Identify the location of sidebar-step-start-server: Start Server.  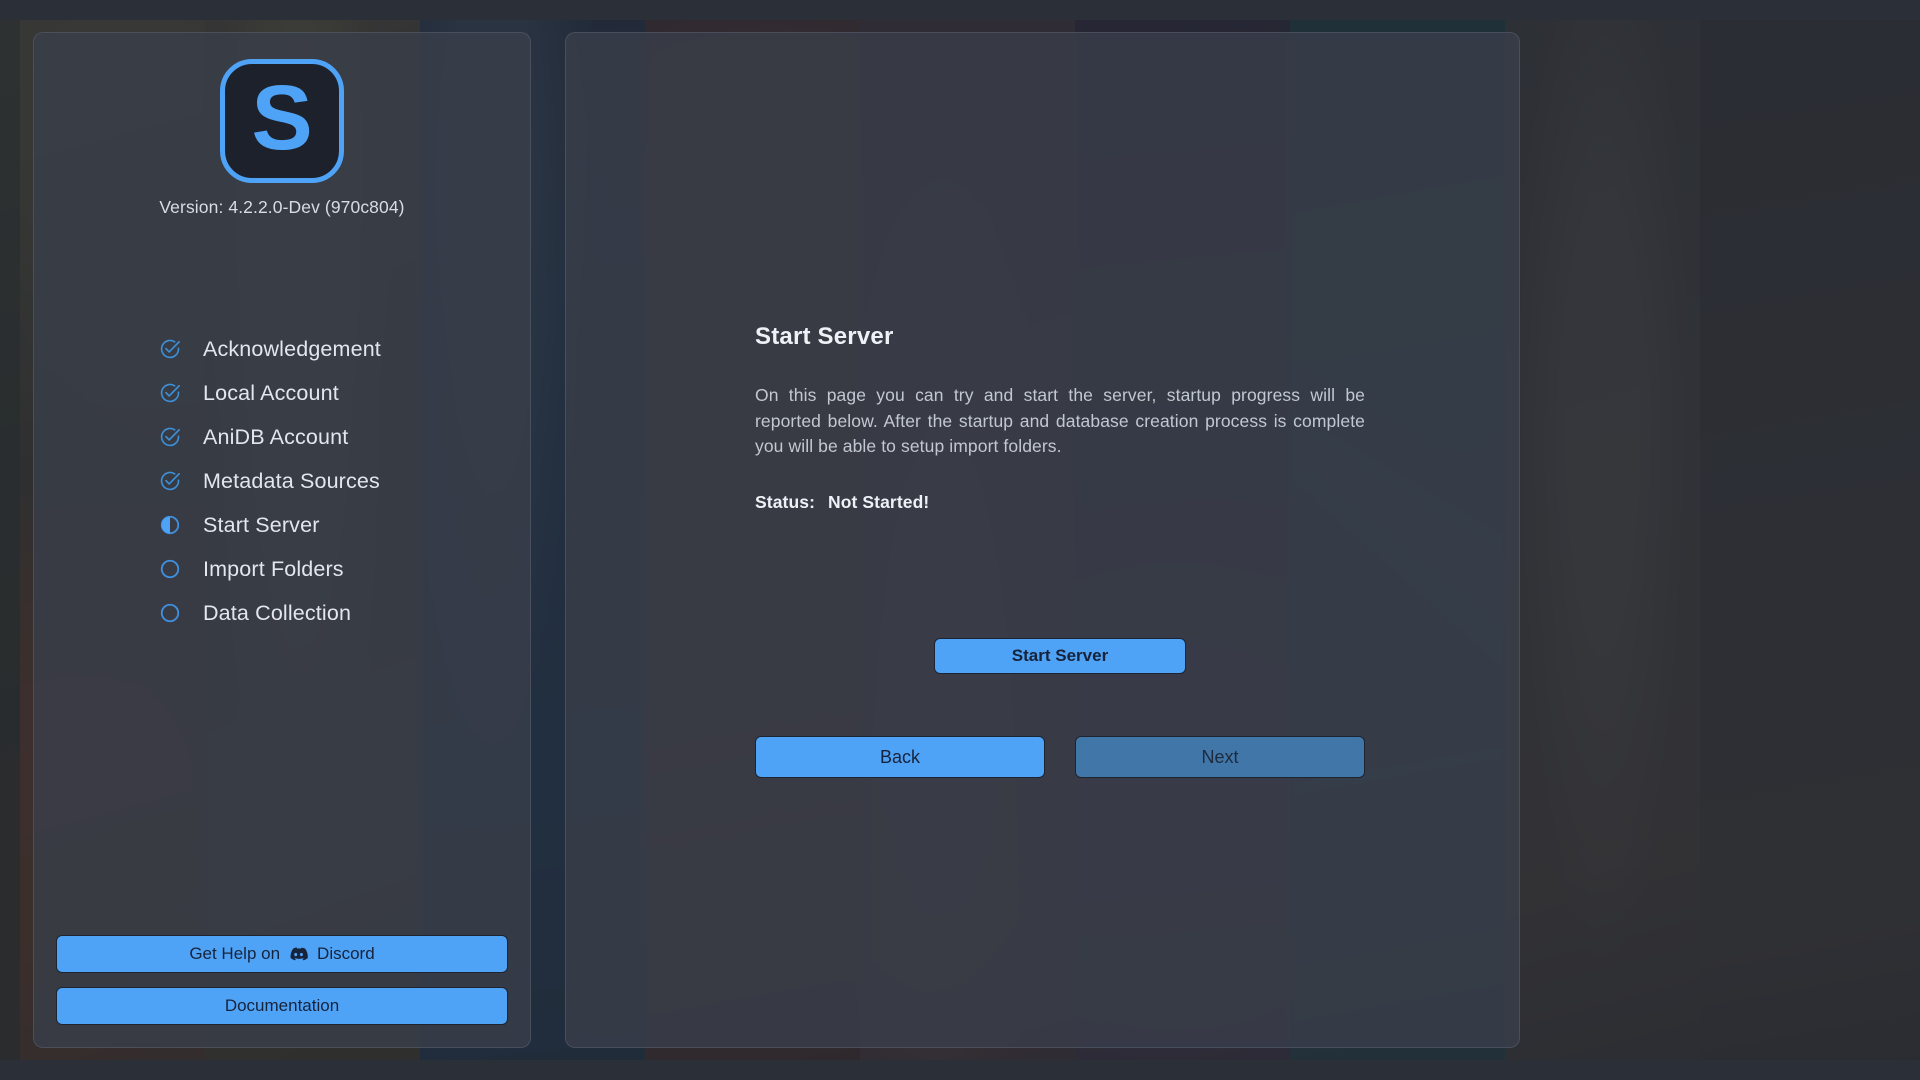
(270, 525).